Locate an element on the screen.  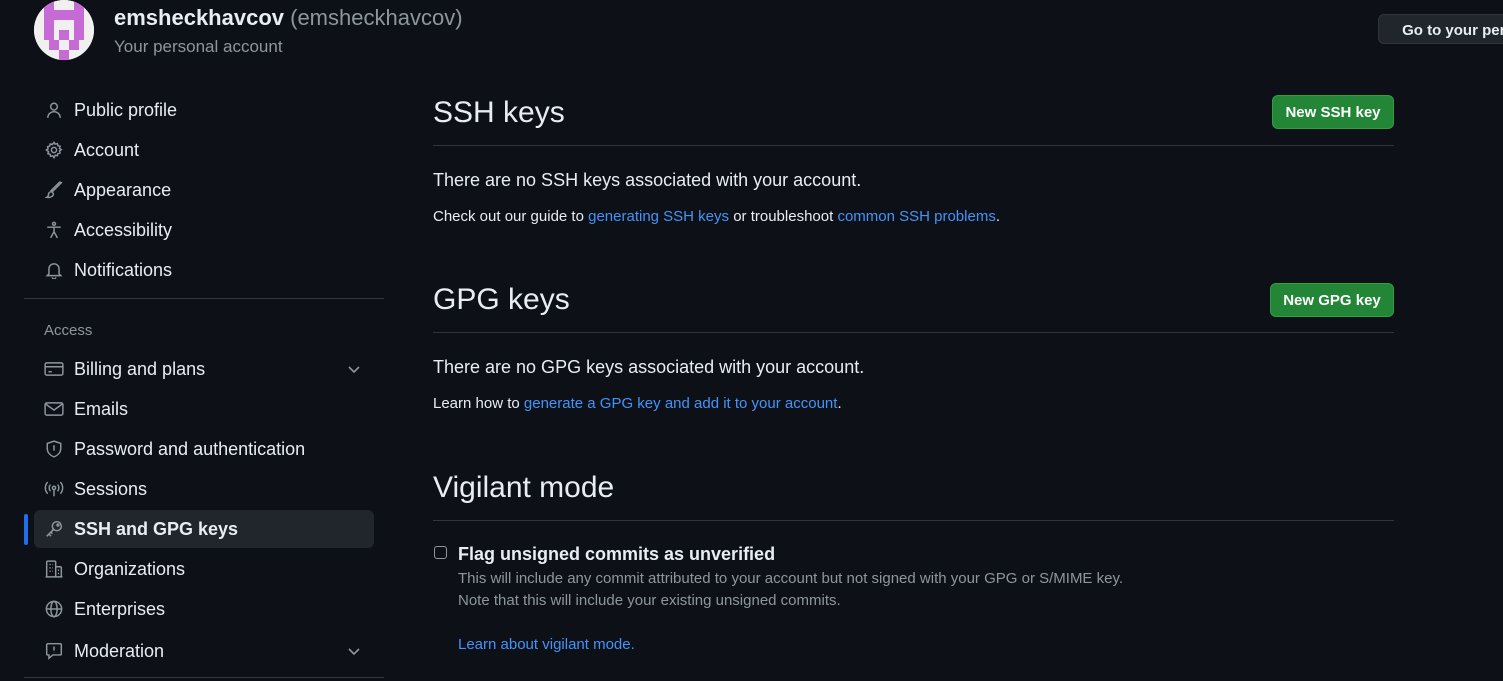
sidebar-item-label: Organizations is located at coordinates (130, 568).